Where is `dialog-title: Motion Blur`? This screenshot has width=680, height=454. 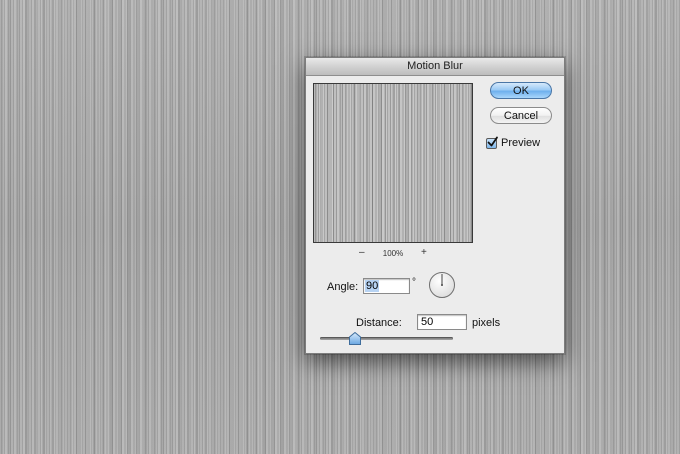
dialog-title: Motion Blur is located at coordinates (435, 67).